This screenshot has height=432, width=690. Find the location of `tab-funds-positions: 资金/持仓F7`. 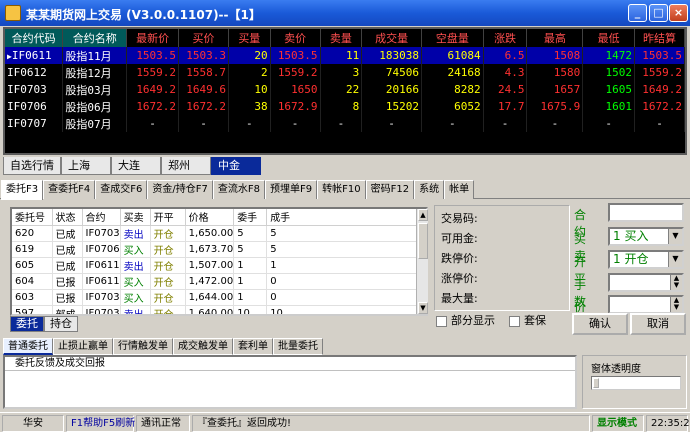

tab-funds-positions: 资金/持仓F7 is located at coordinates (180, 189).